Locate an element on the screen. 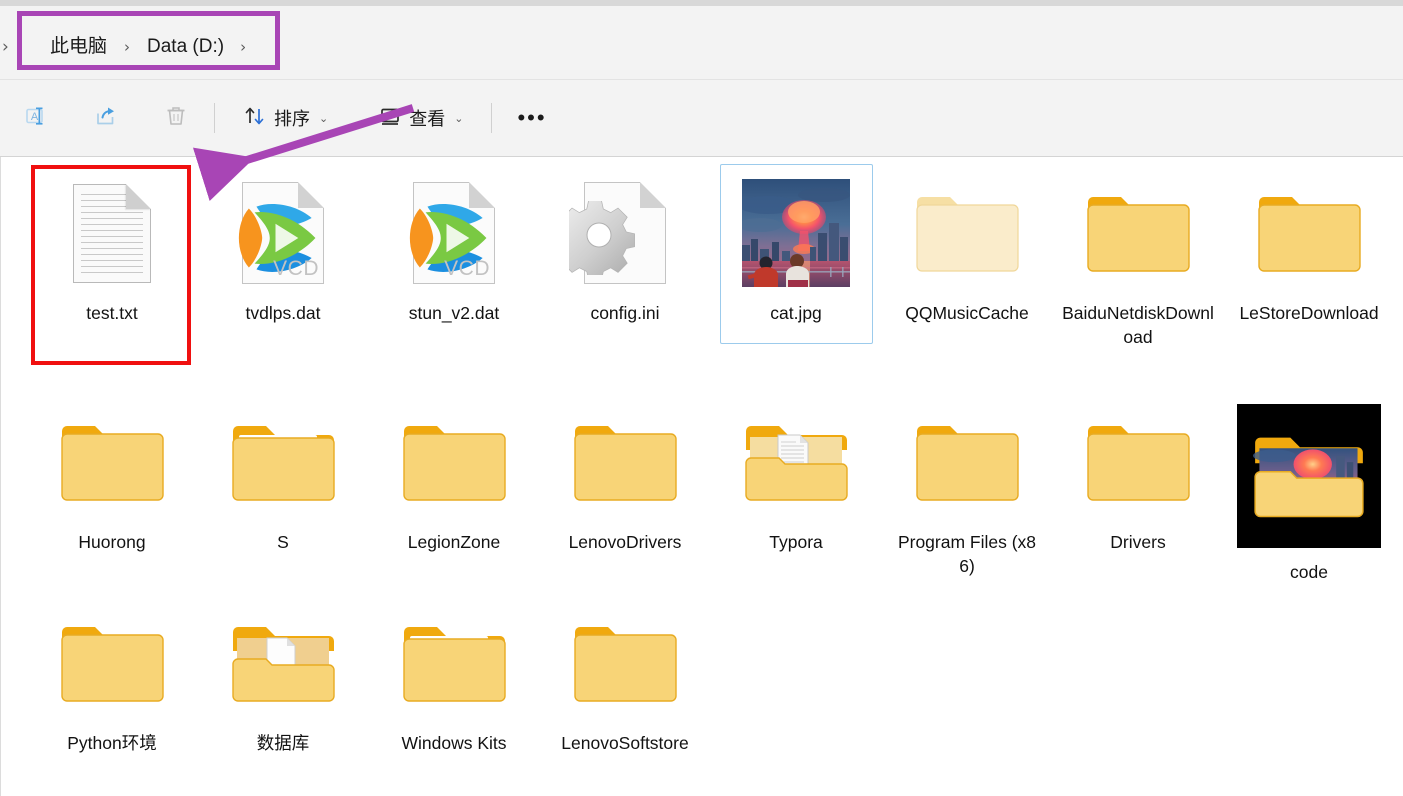 The image size is (1403, 796). file-label: Huorong is located at coordinates (112, 542).